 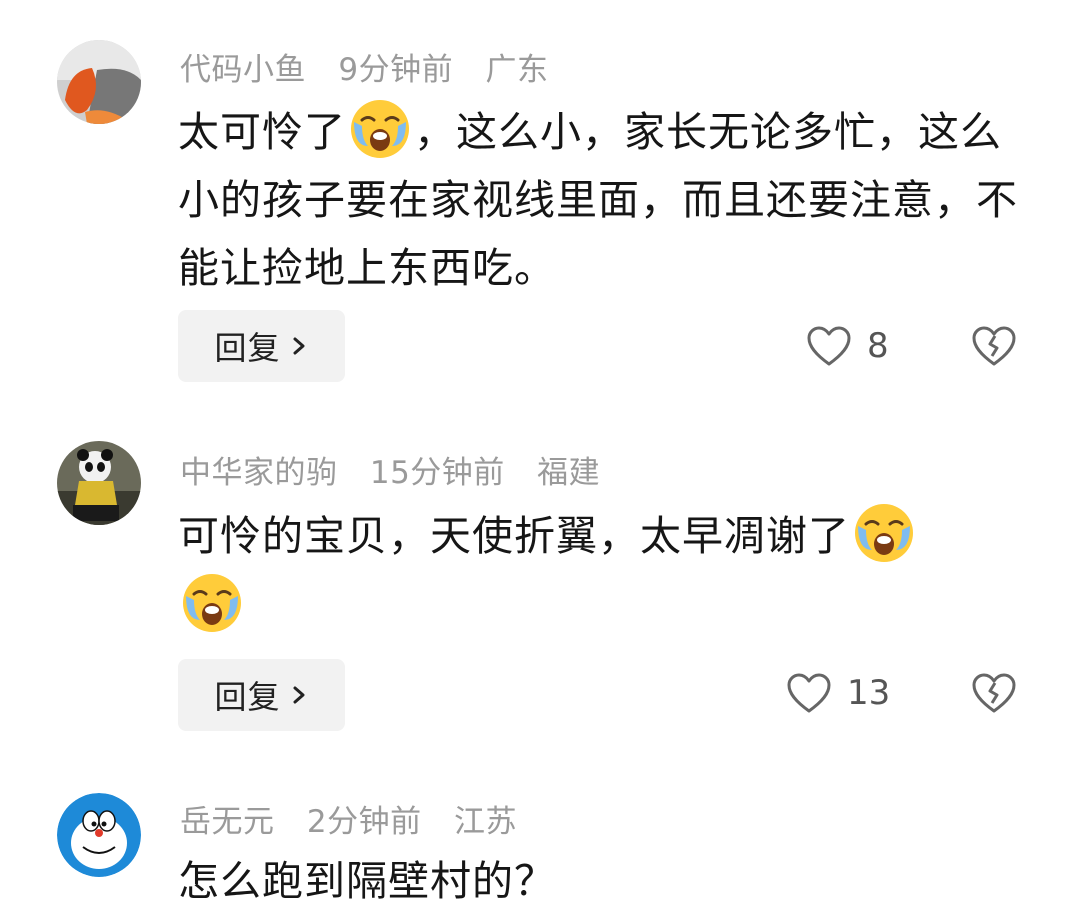 I want to click on username: 中华家的驹, so click(x=259, y=473).